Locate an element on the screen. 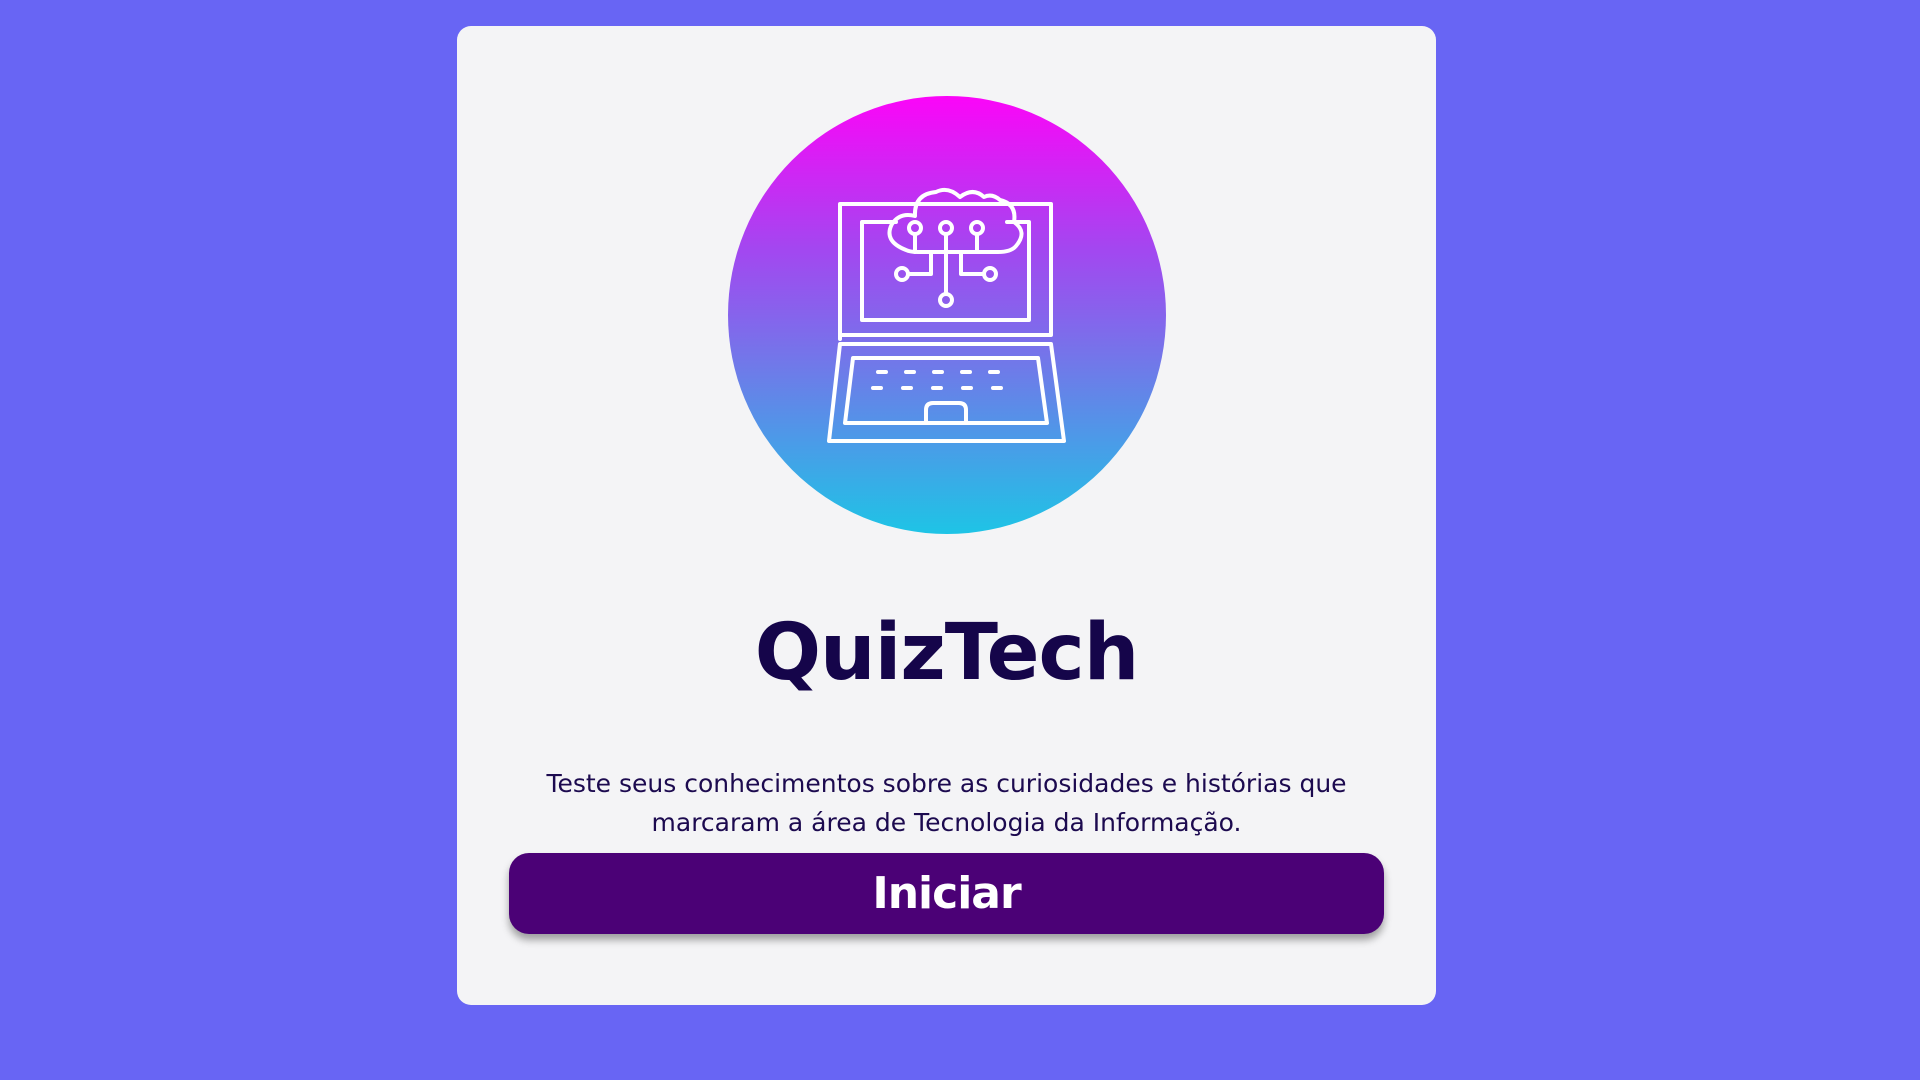 The width and height of the screenshot is (1920, 1080). hero-circle is located at coordinates (947, 315).